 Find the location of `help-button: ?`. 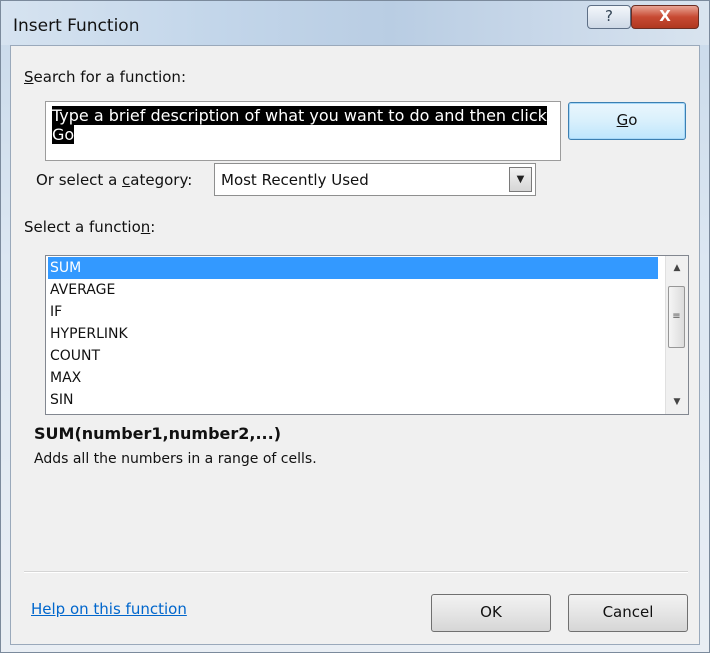

help-button: ? is located at coordinates (609, 17).